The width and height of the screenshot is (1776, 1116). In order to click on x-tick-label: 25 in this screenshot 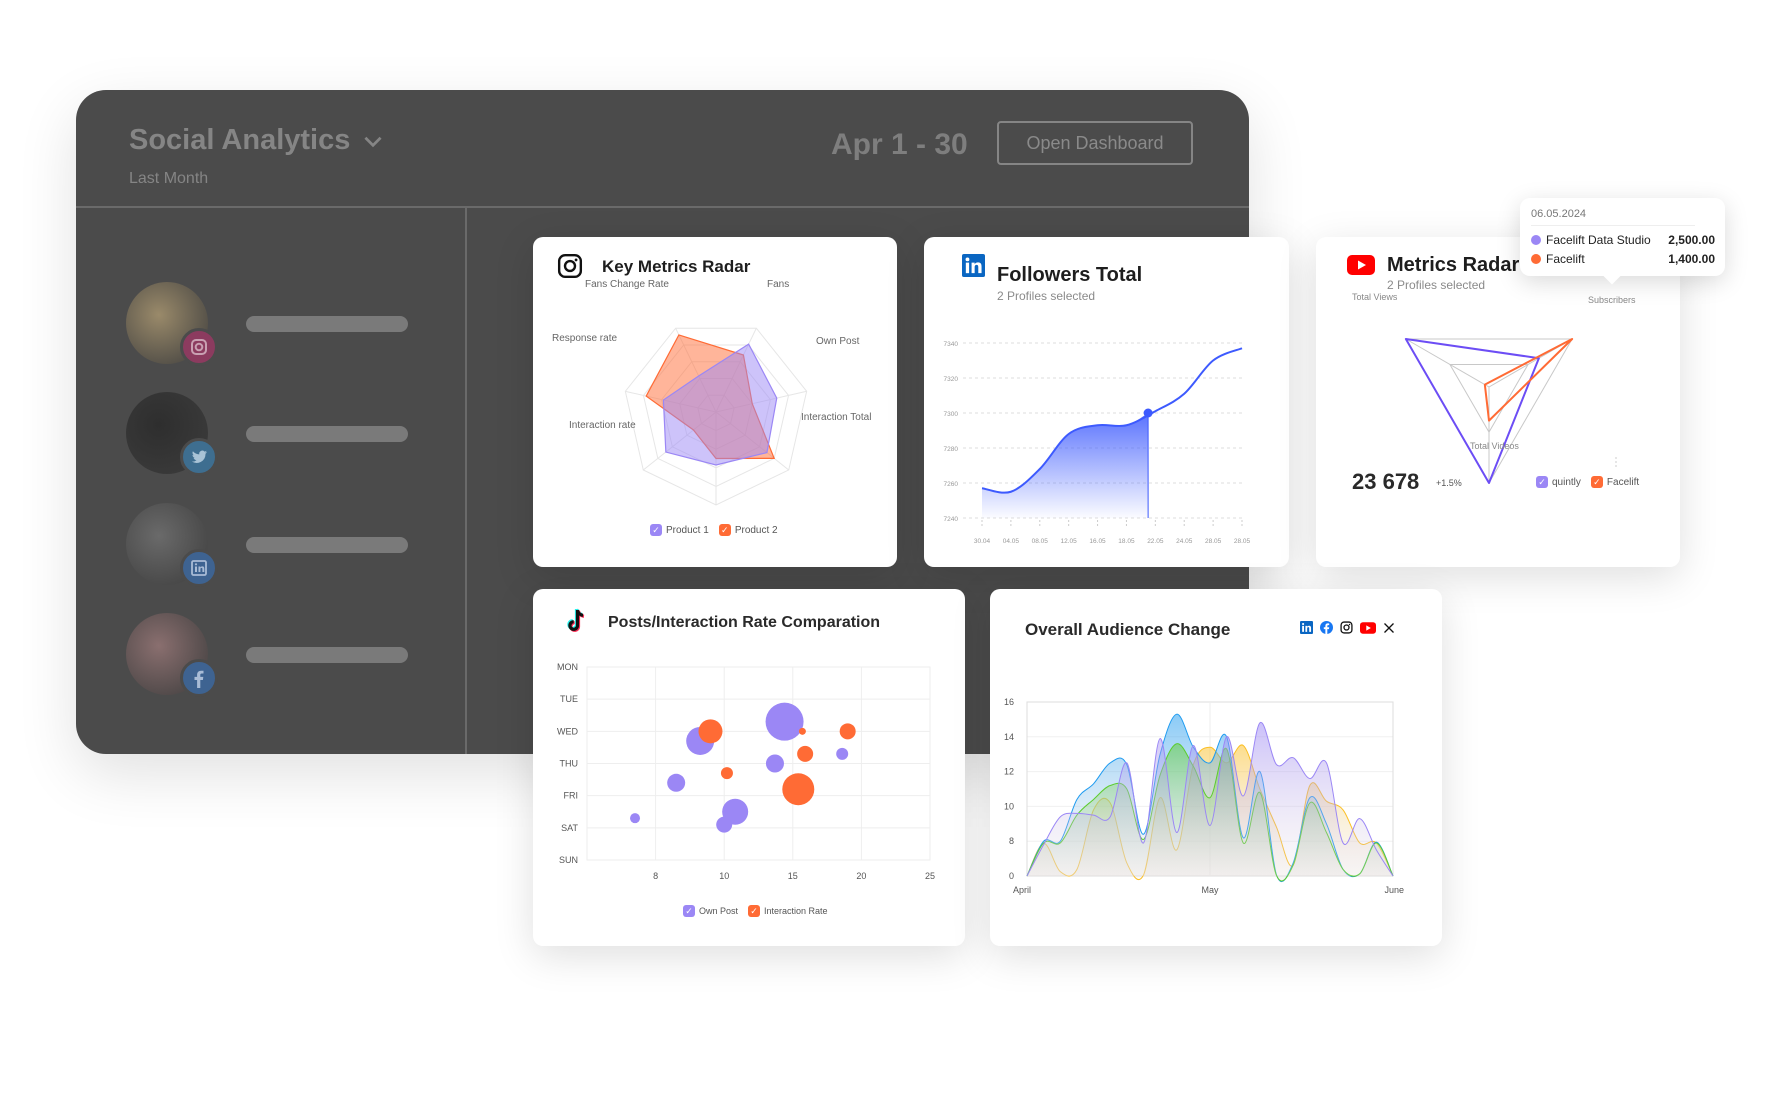, I will do `click(930, 876)`.